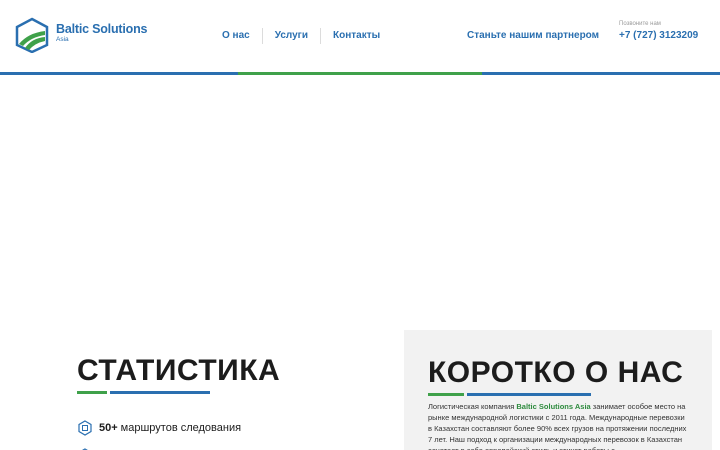 The height and width of the screenshot is (450, 720). Describe the element at coordinates (85, 428) in the screenshot. I see `route-hexagon-icon` at that location.